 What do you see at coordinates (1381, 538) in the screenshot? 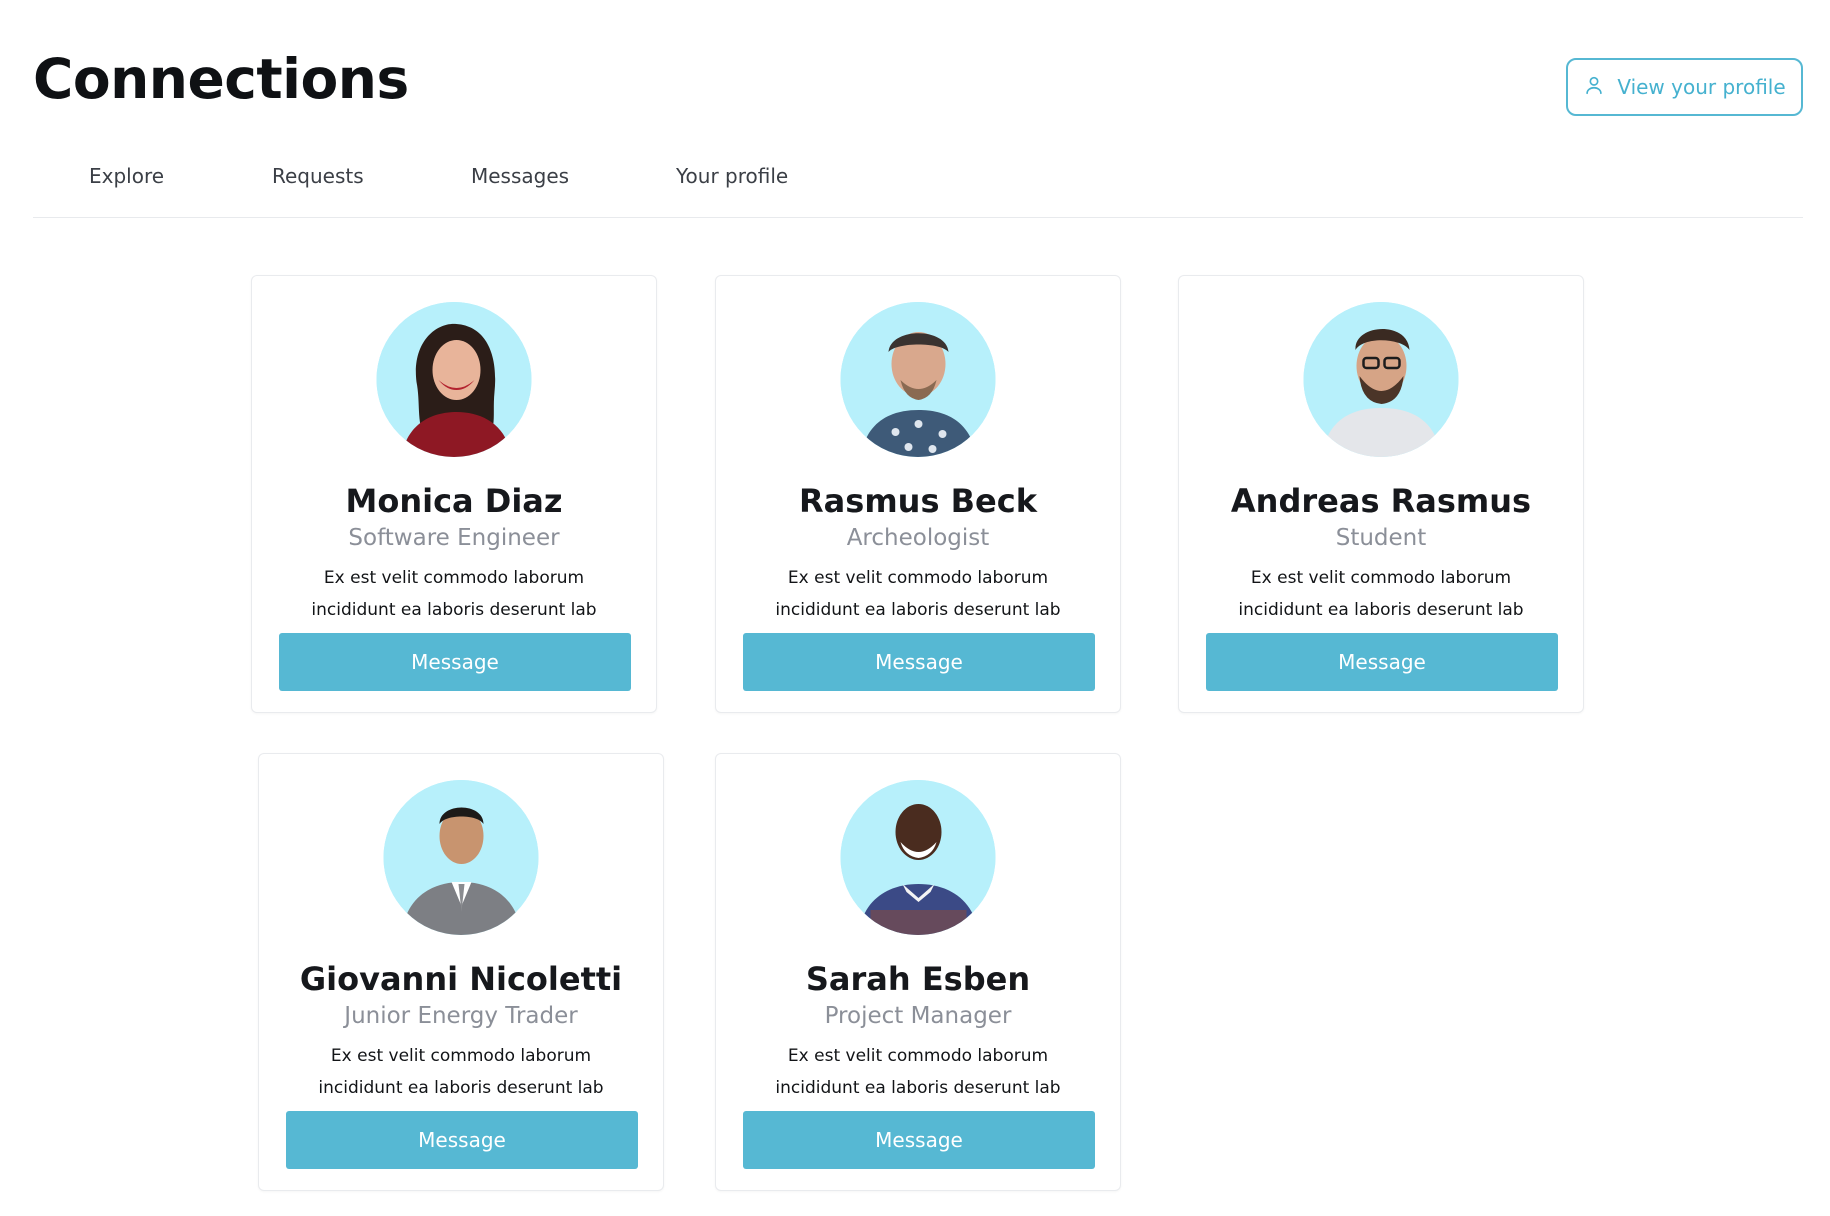
I see `card-role: Student` at bounding box center [1381, 538].